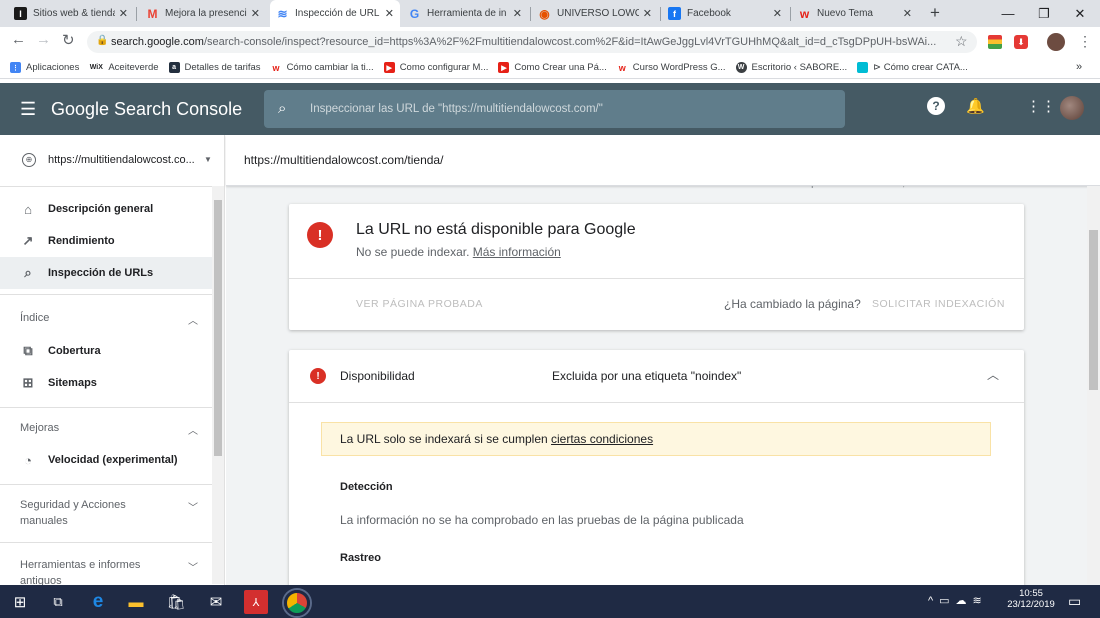 The width and height of the screenshot is (1100, 618). I want to click on app-brand: Google Search Console, so click(147, 109).